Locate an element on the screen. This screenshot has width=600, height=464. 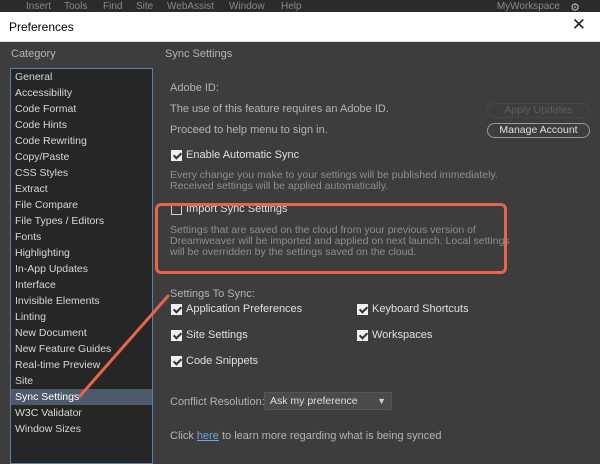
category-item-file-compare: File Compare is located at coordinates (81, 205).